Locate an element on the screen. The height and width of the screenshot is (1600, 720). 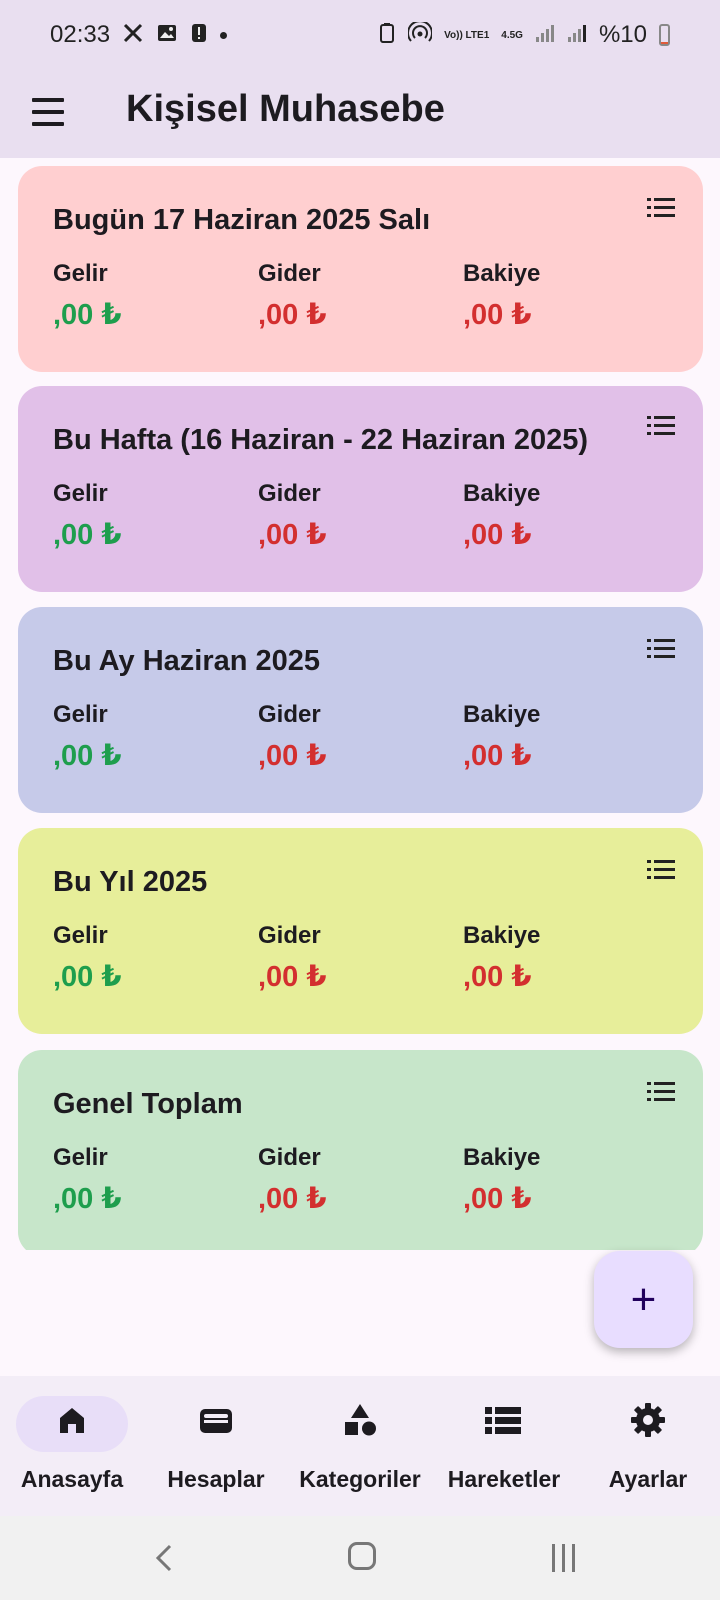
app-bar: Kişisel Muhasebe is located at coordinates (360, 114).